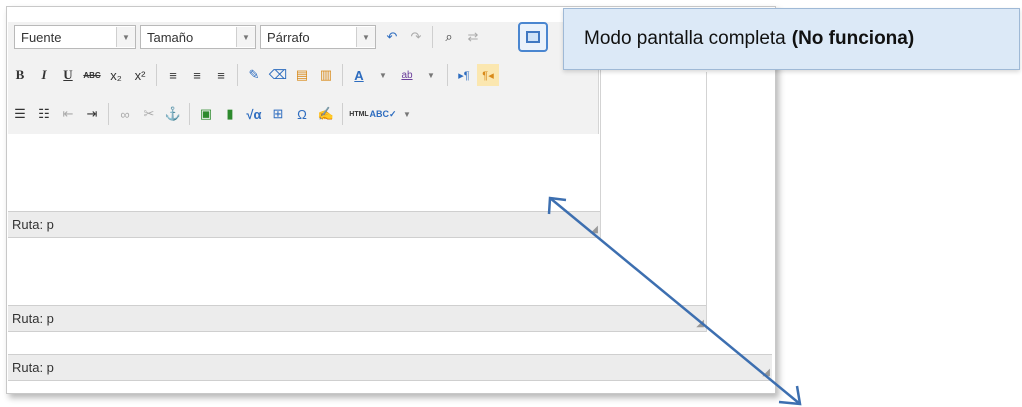 This screenshot has width=1022, height=407. I want to click on resize-double-arrow, so click(674, 301).